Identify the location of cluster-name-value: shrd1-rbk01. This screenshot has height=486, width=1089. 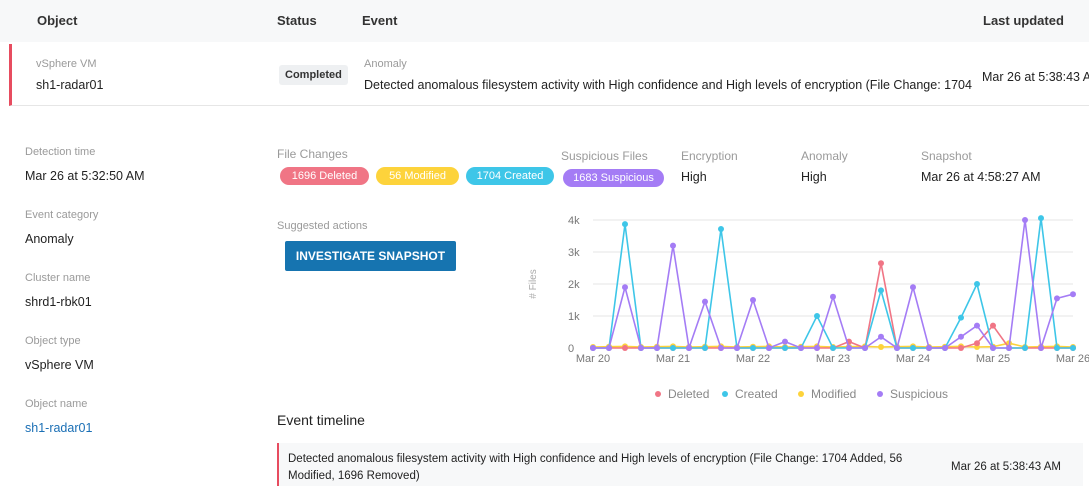
(58, 302).